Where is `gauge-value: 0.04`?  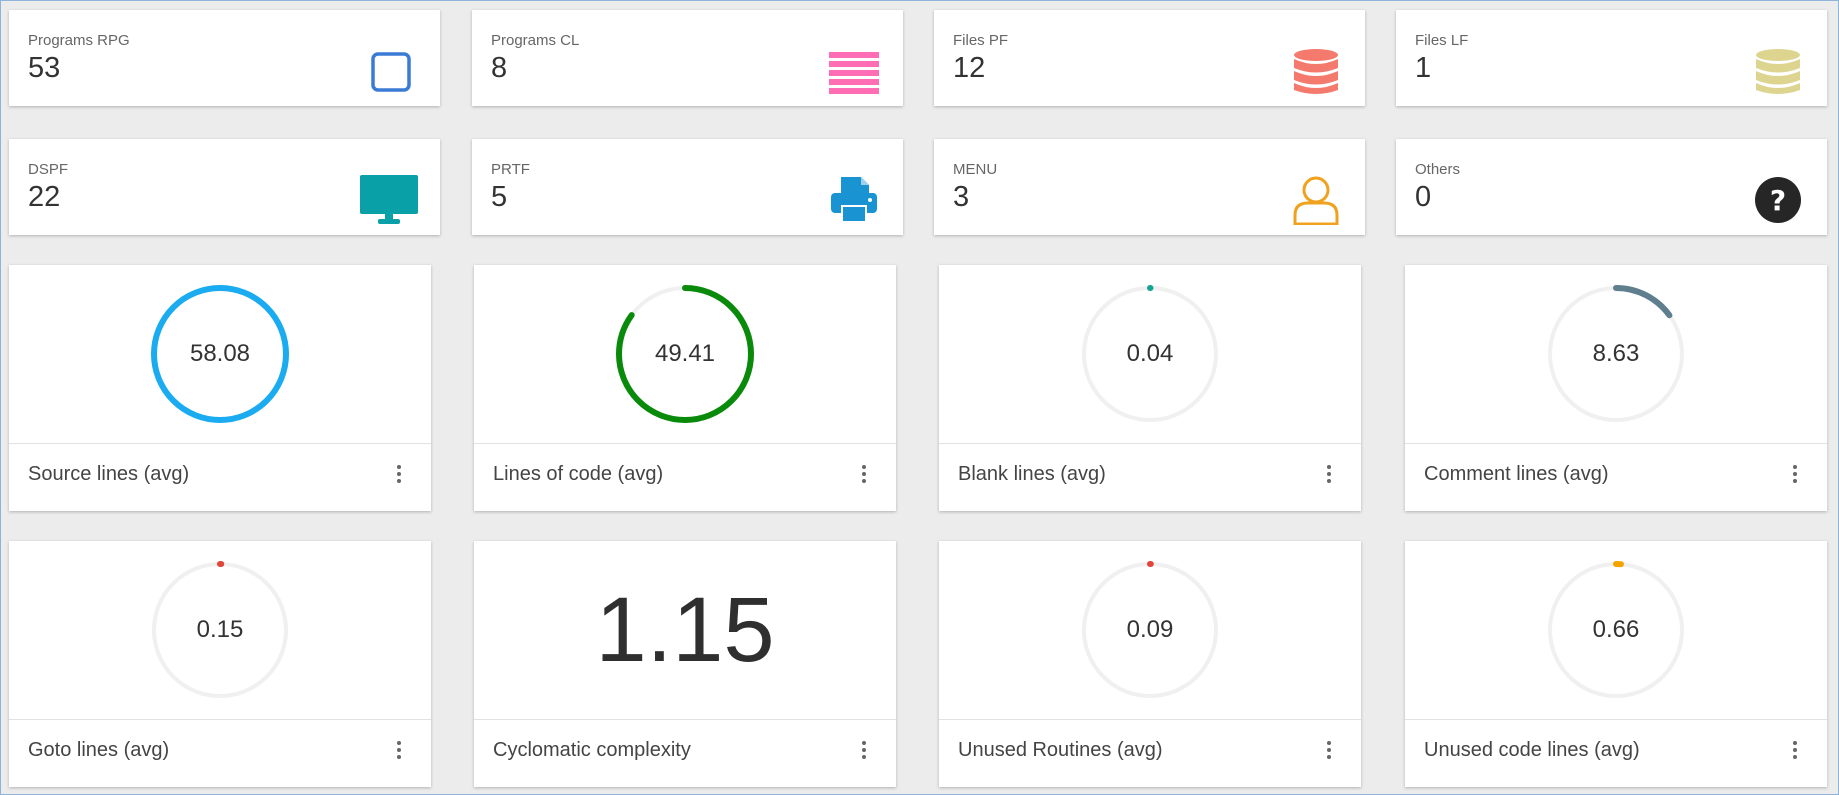
gauge-value: 0.04 is located at coordinates (1150, 353).